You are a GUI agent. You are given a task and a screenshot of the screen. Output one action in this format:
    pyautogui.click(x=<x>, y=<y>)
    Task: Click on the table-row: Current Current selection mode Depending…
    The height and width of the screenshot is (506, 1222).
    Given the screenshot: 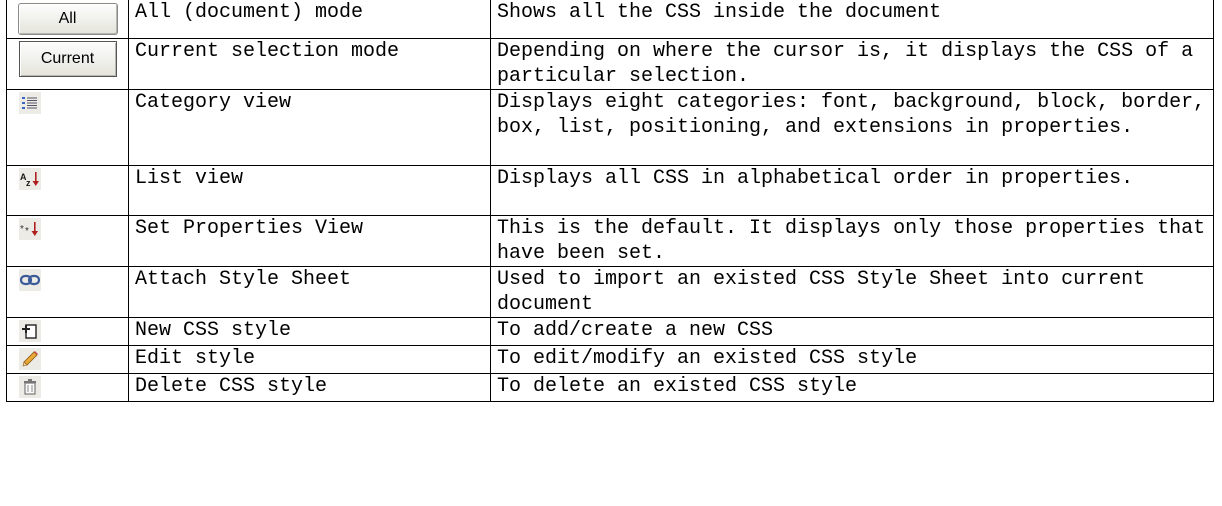 What is the action you would take?
    pyautogui.click(x=610, y=63)
    